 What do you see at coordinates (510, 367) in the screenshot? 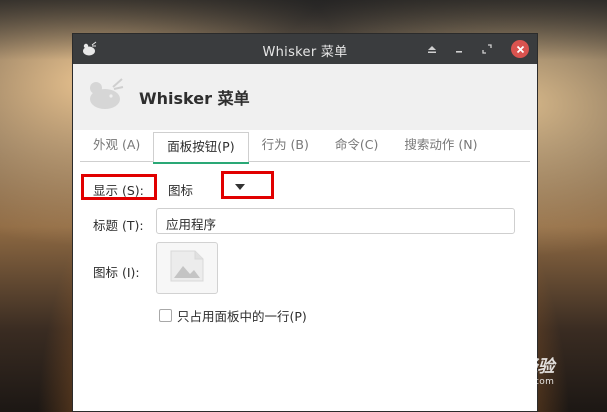
I see `watermark-brand: Baidu经验` at bounding box center [510, 367].